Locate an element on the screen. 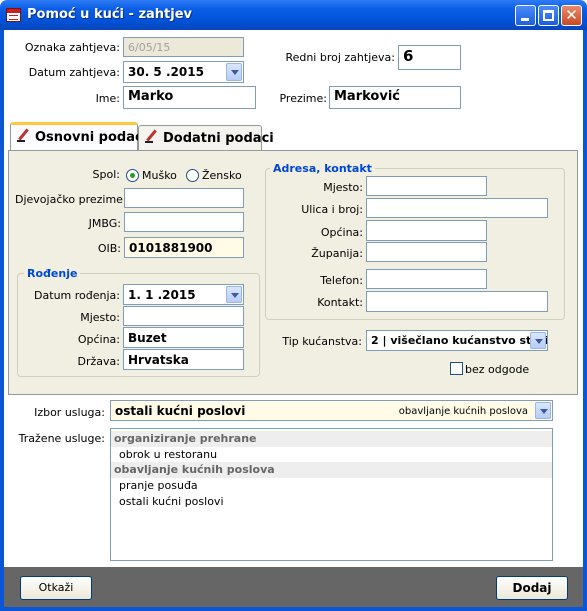 Image resolution: width=587 pixels, height=611 pixels. tip-kucanstva-select: 2 | višečlano kućanstvo stari is located at coordinates (457, 340).